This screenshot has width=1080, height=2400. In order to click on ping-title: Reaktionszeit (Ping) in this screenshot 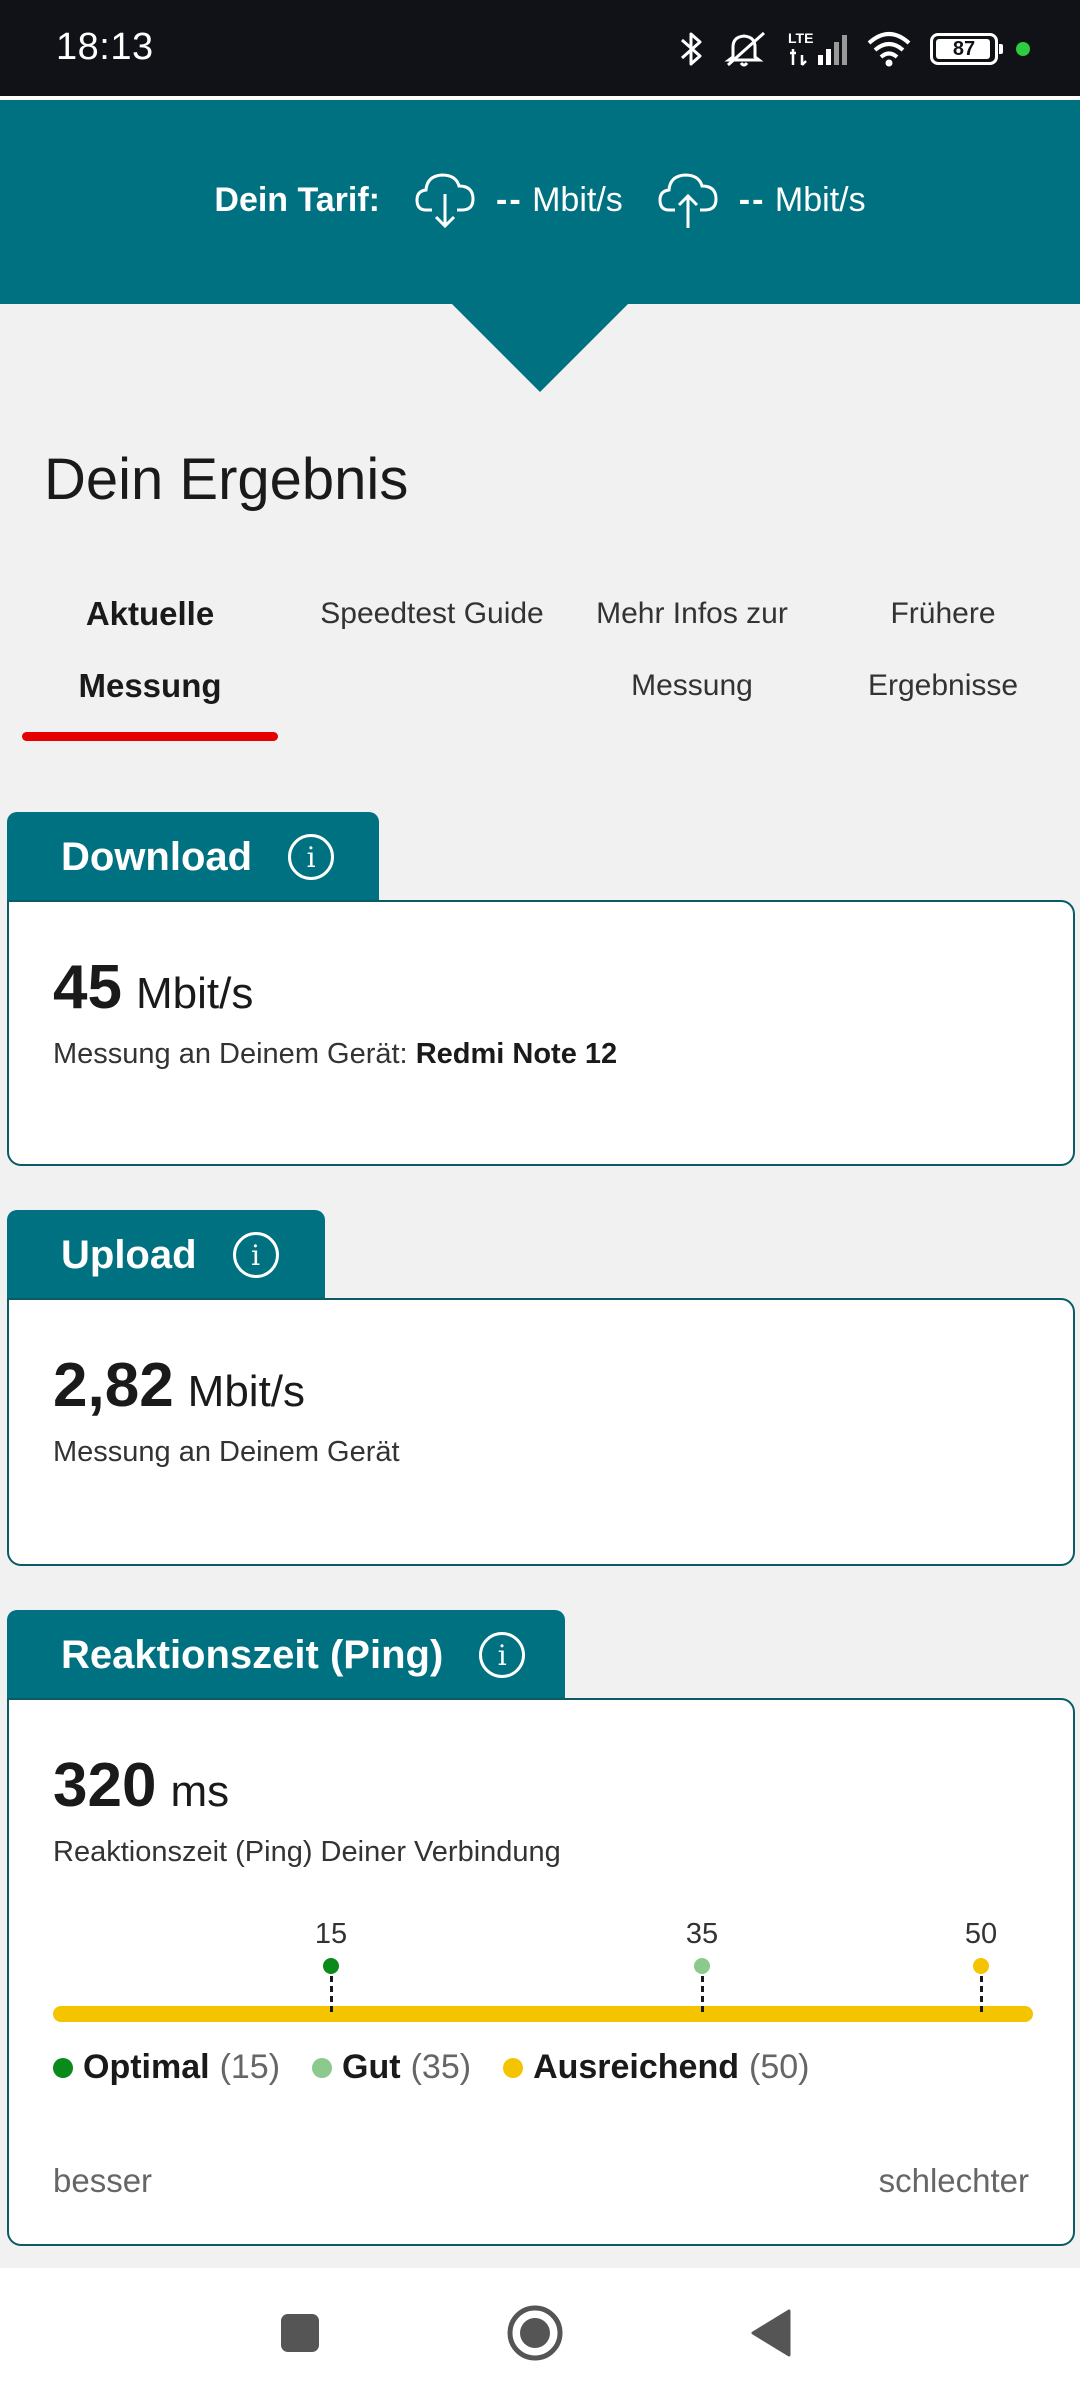, I will do `click(252, 1654)`.